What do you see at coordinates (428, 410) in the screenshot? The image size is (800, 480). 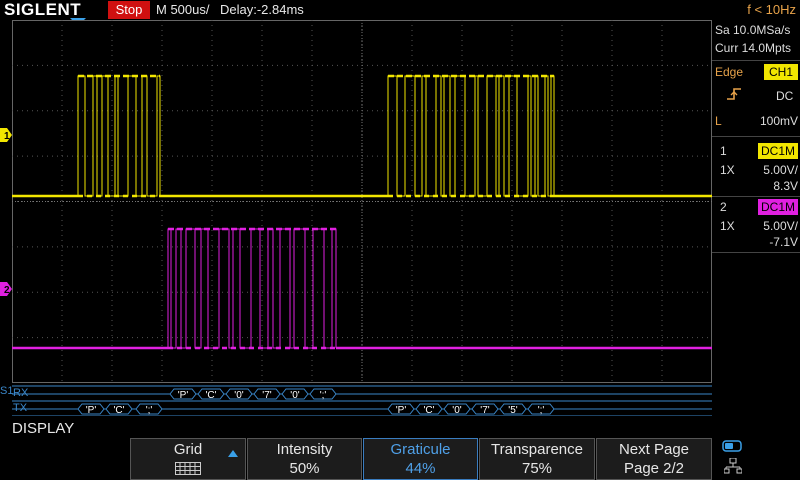 I see `tx-b-byte-1: 'C'` at bounding box center [428, 410].